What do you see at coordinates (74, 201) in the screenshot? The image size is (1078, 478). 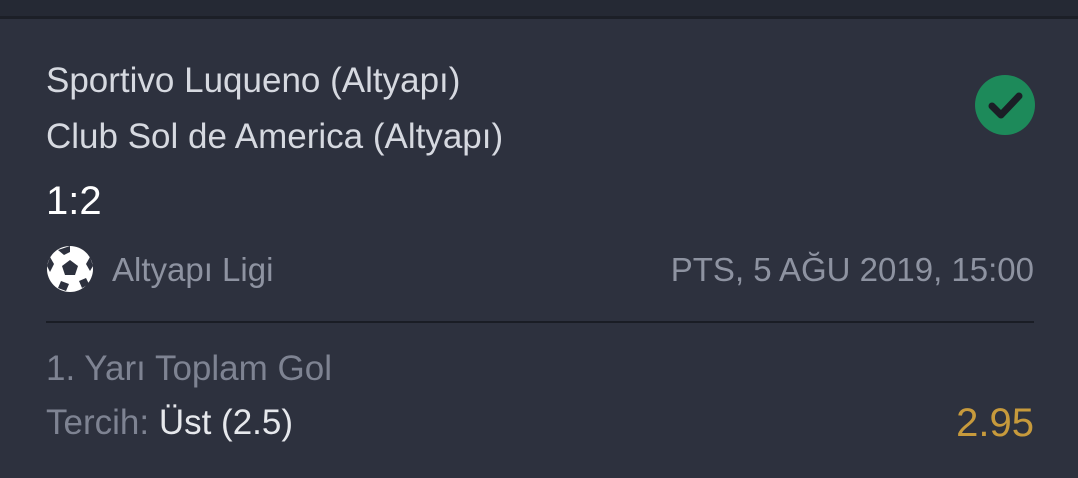 I see `match-score: 1:2` at bounding box center [74, 201].